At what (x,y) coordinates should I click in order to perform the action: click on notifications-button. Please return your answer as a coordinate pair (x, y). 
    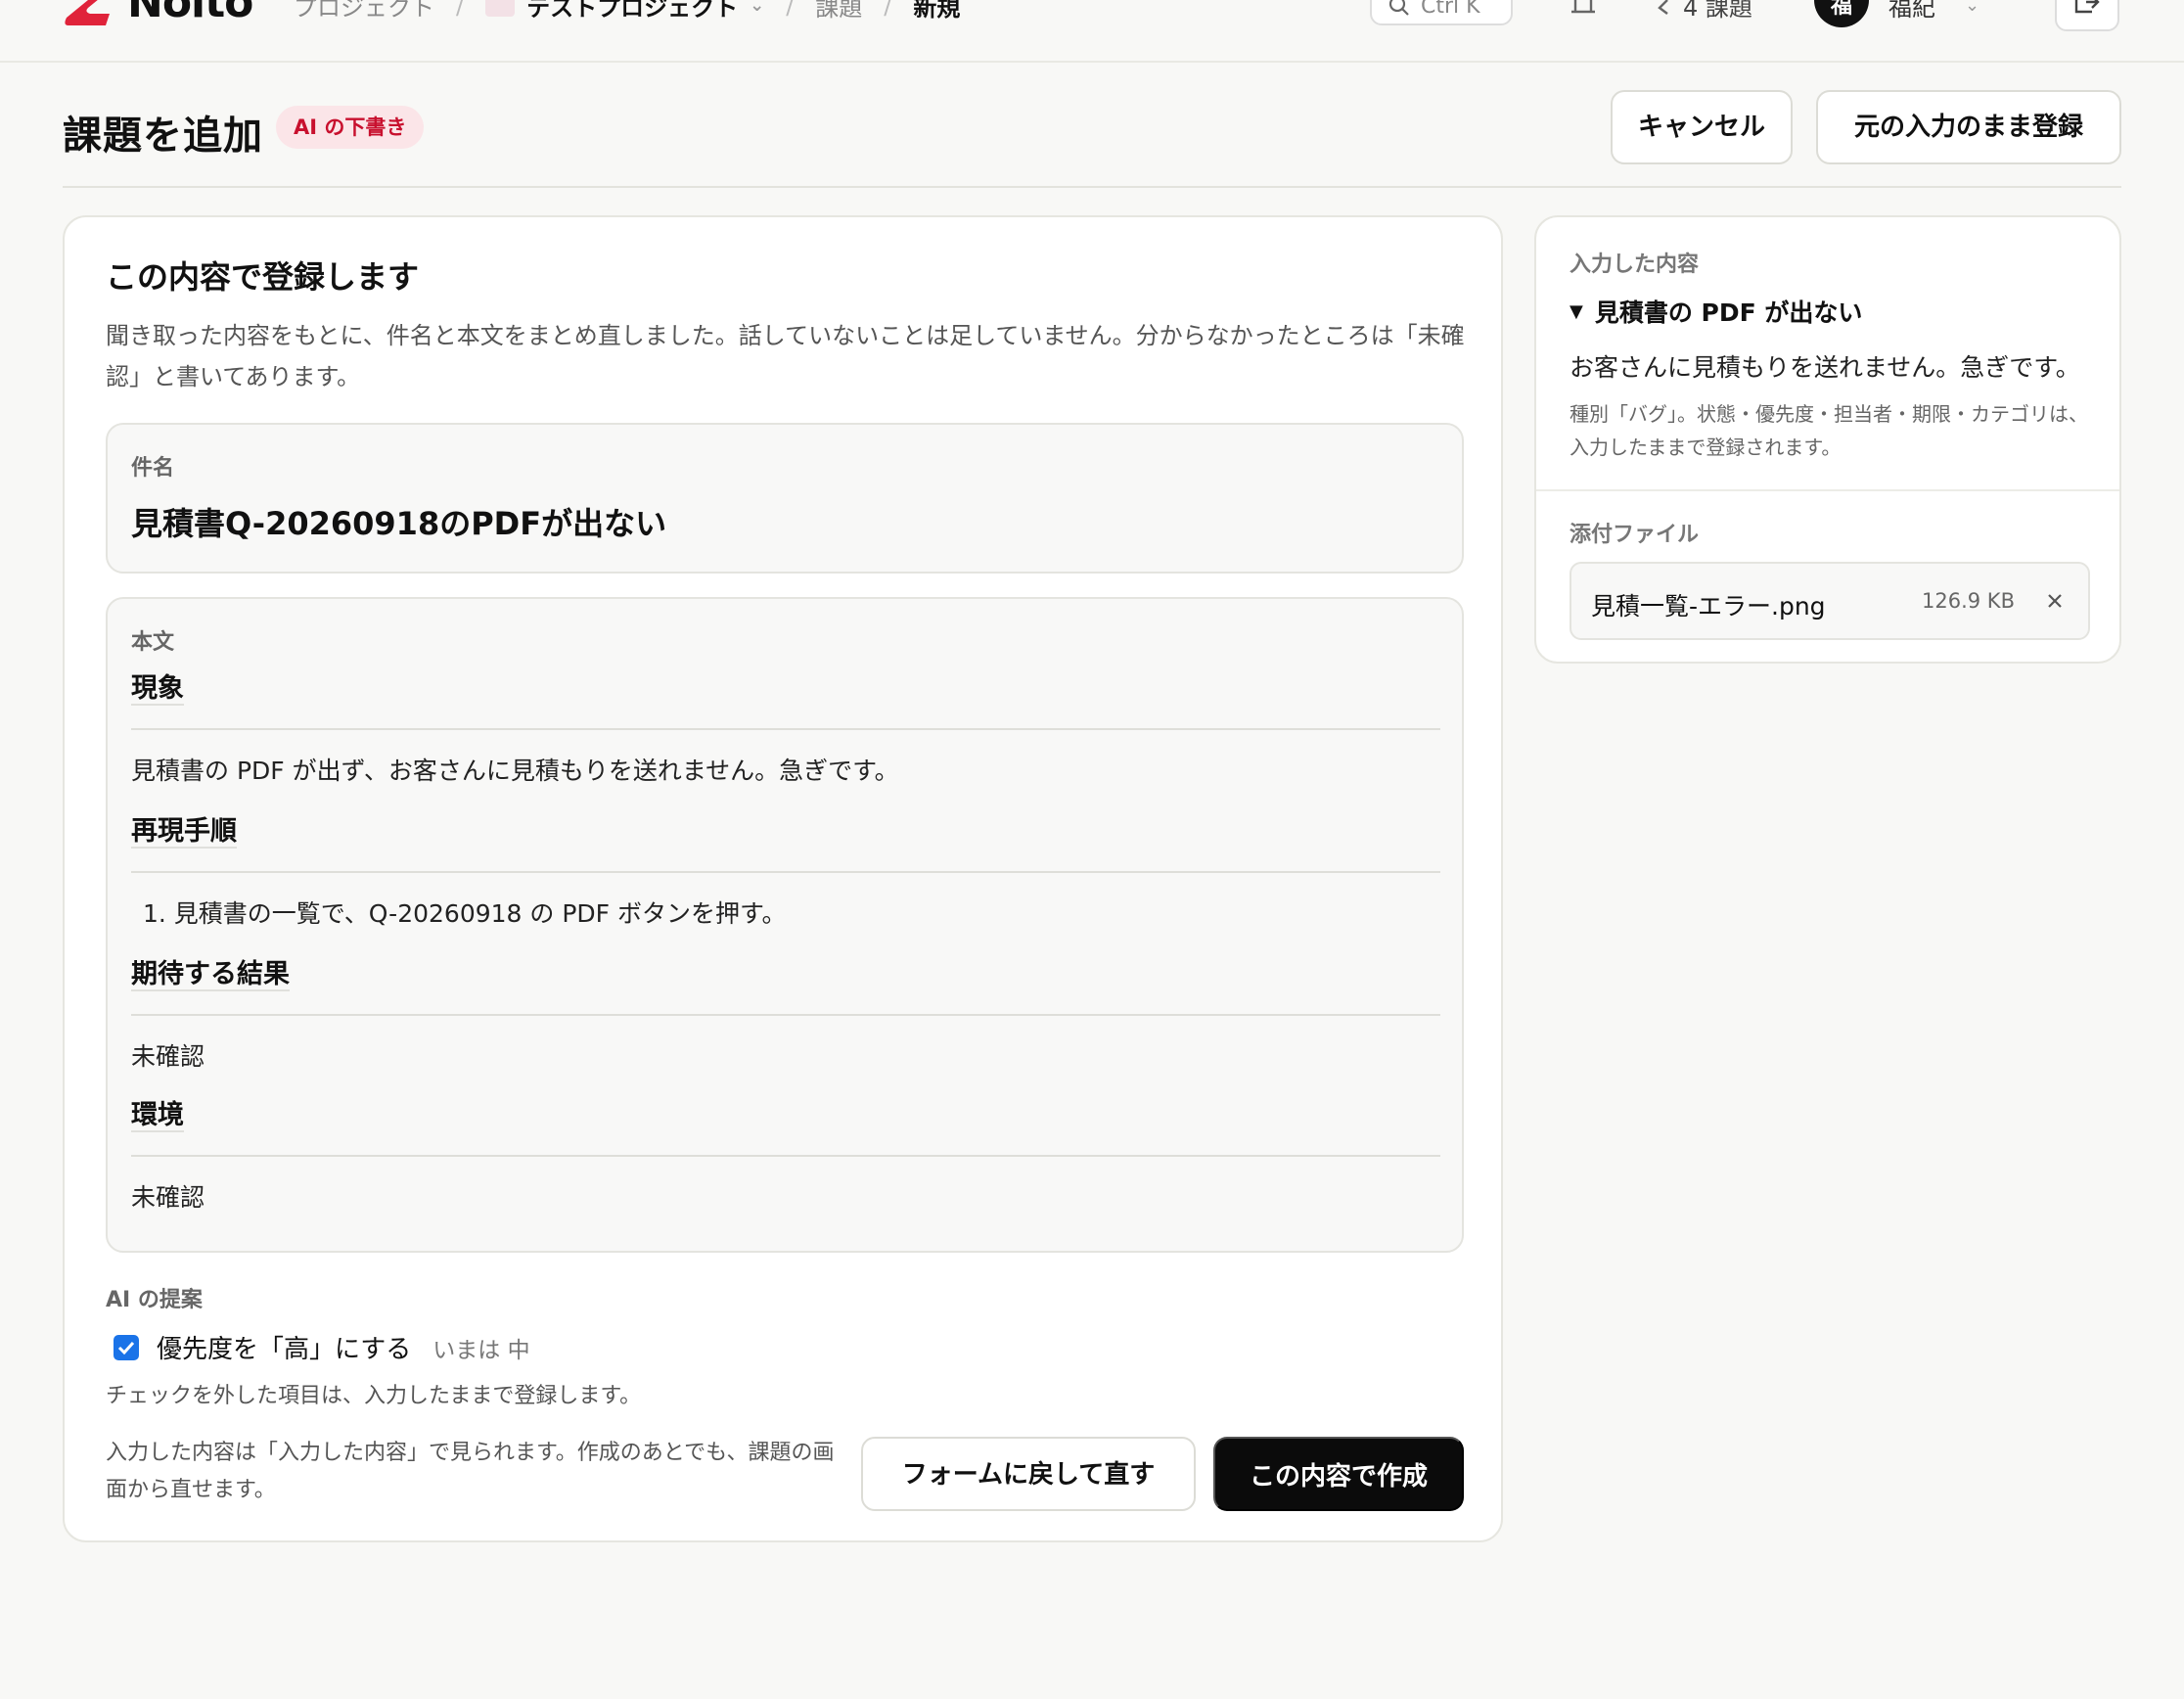
    Looking at the image, I should click on (1585, 8).